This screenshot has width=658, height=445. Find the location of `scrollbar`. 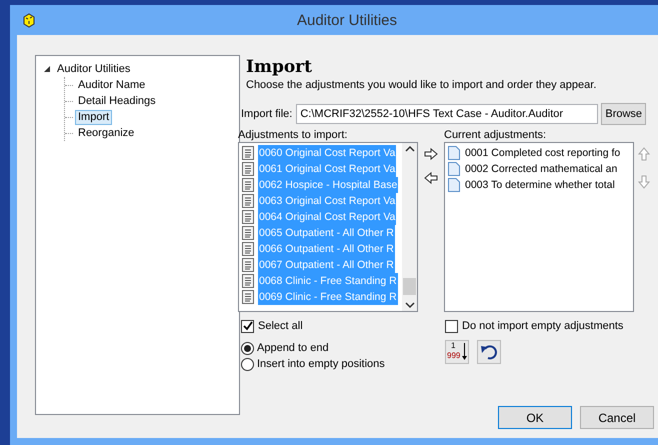

scrollbar is located at coordinates (409, 227).